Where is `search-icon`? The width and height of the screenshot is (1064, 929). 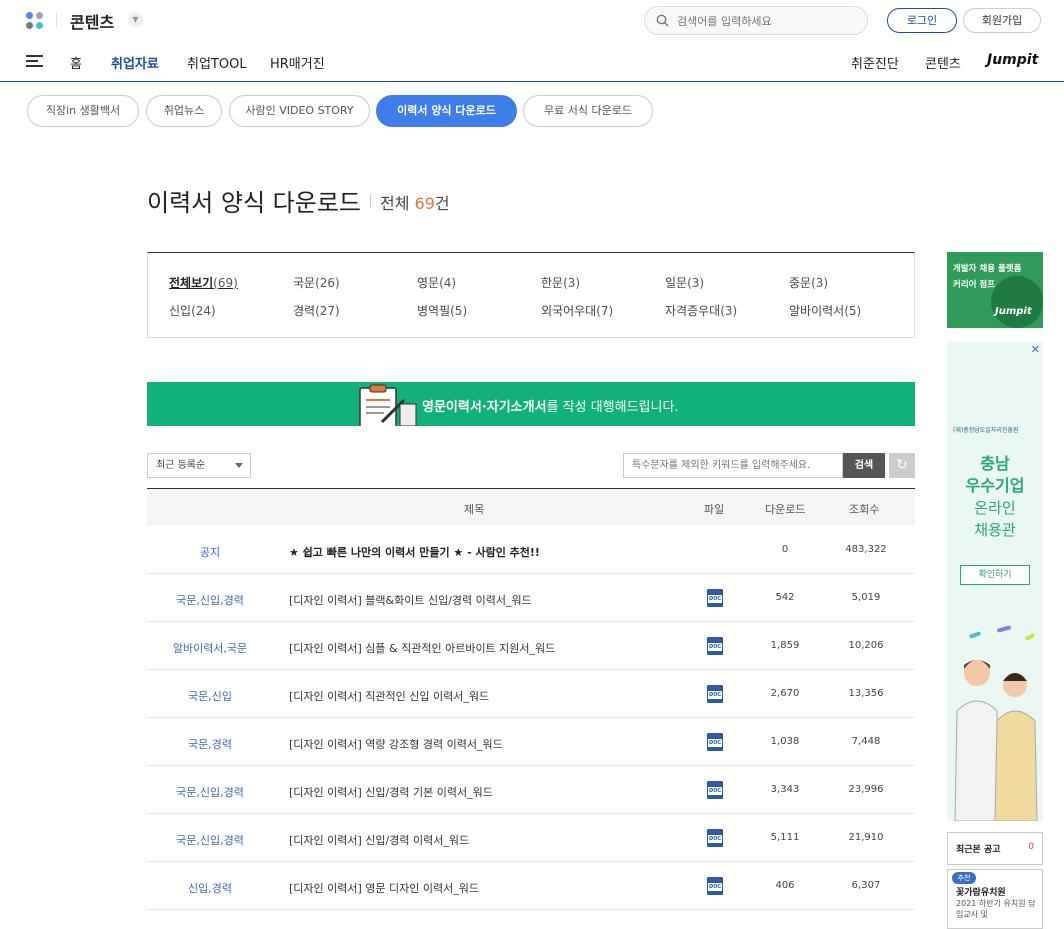
search-icon is located at coordinates (662, 20).